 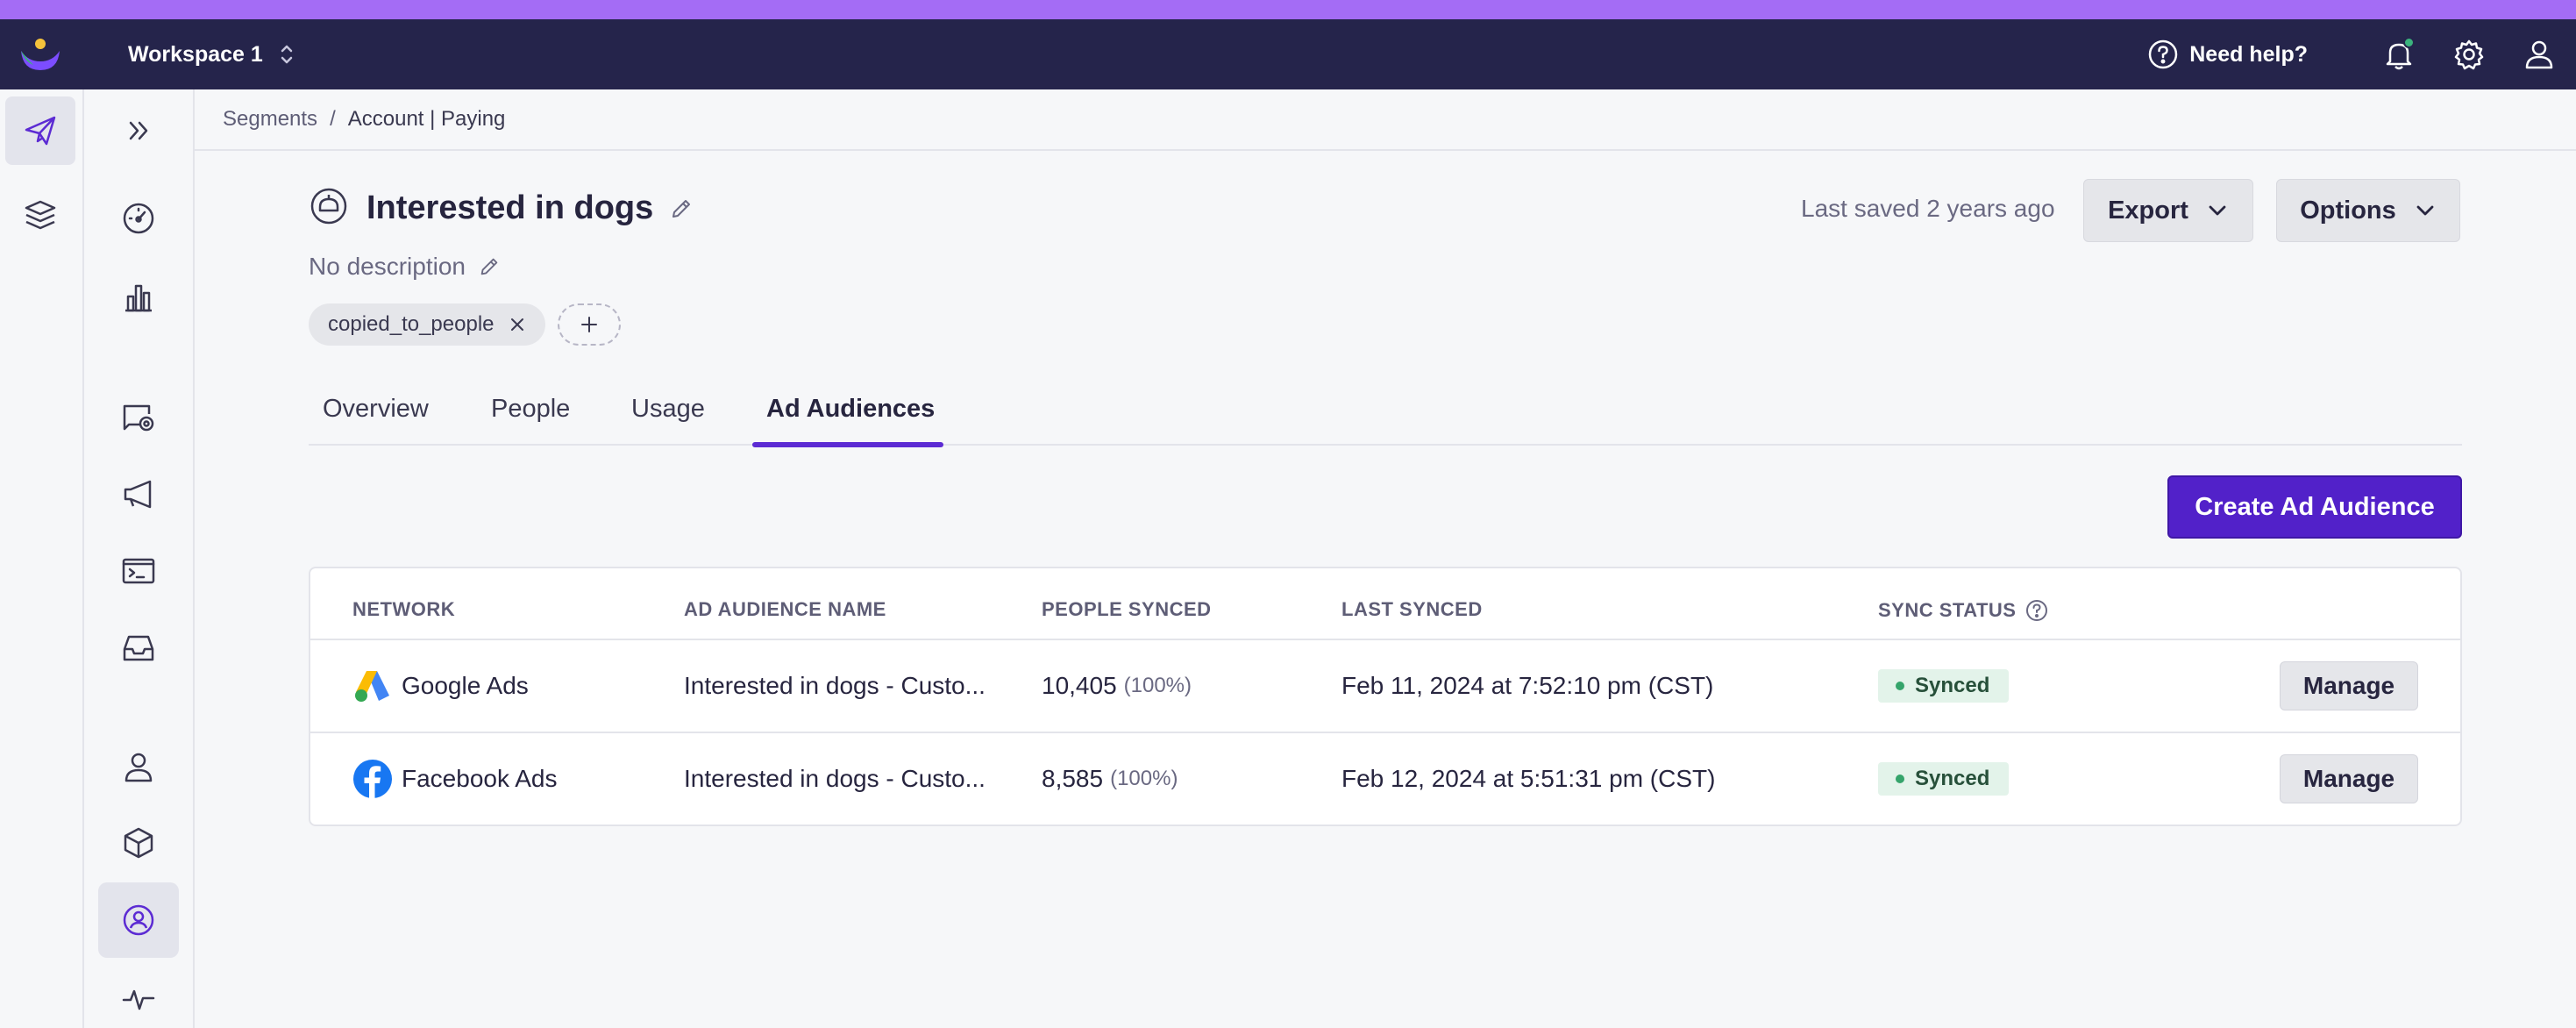 I want to click on paper-plane-icon, so click(x=40, y=131).